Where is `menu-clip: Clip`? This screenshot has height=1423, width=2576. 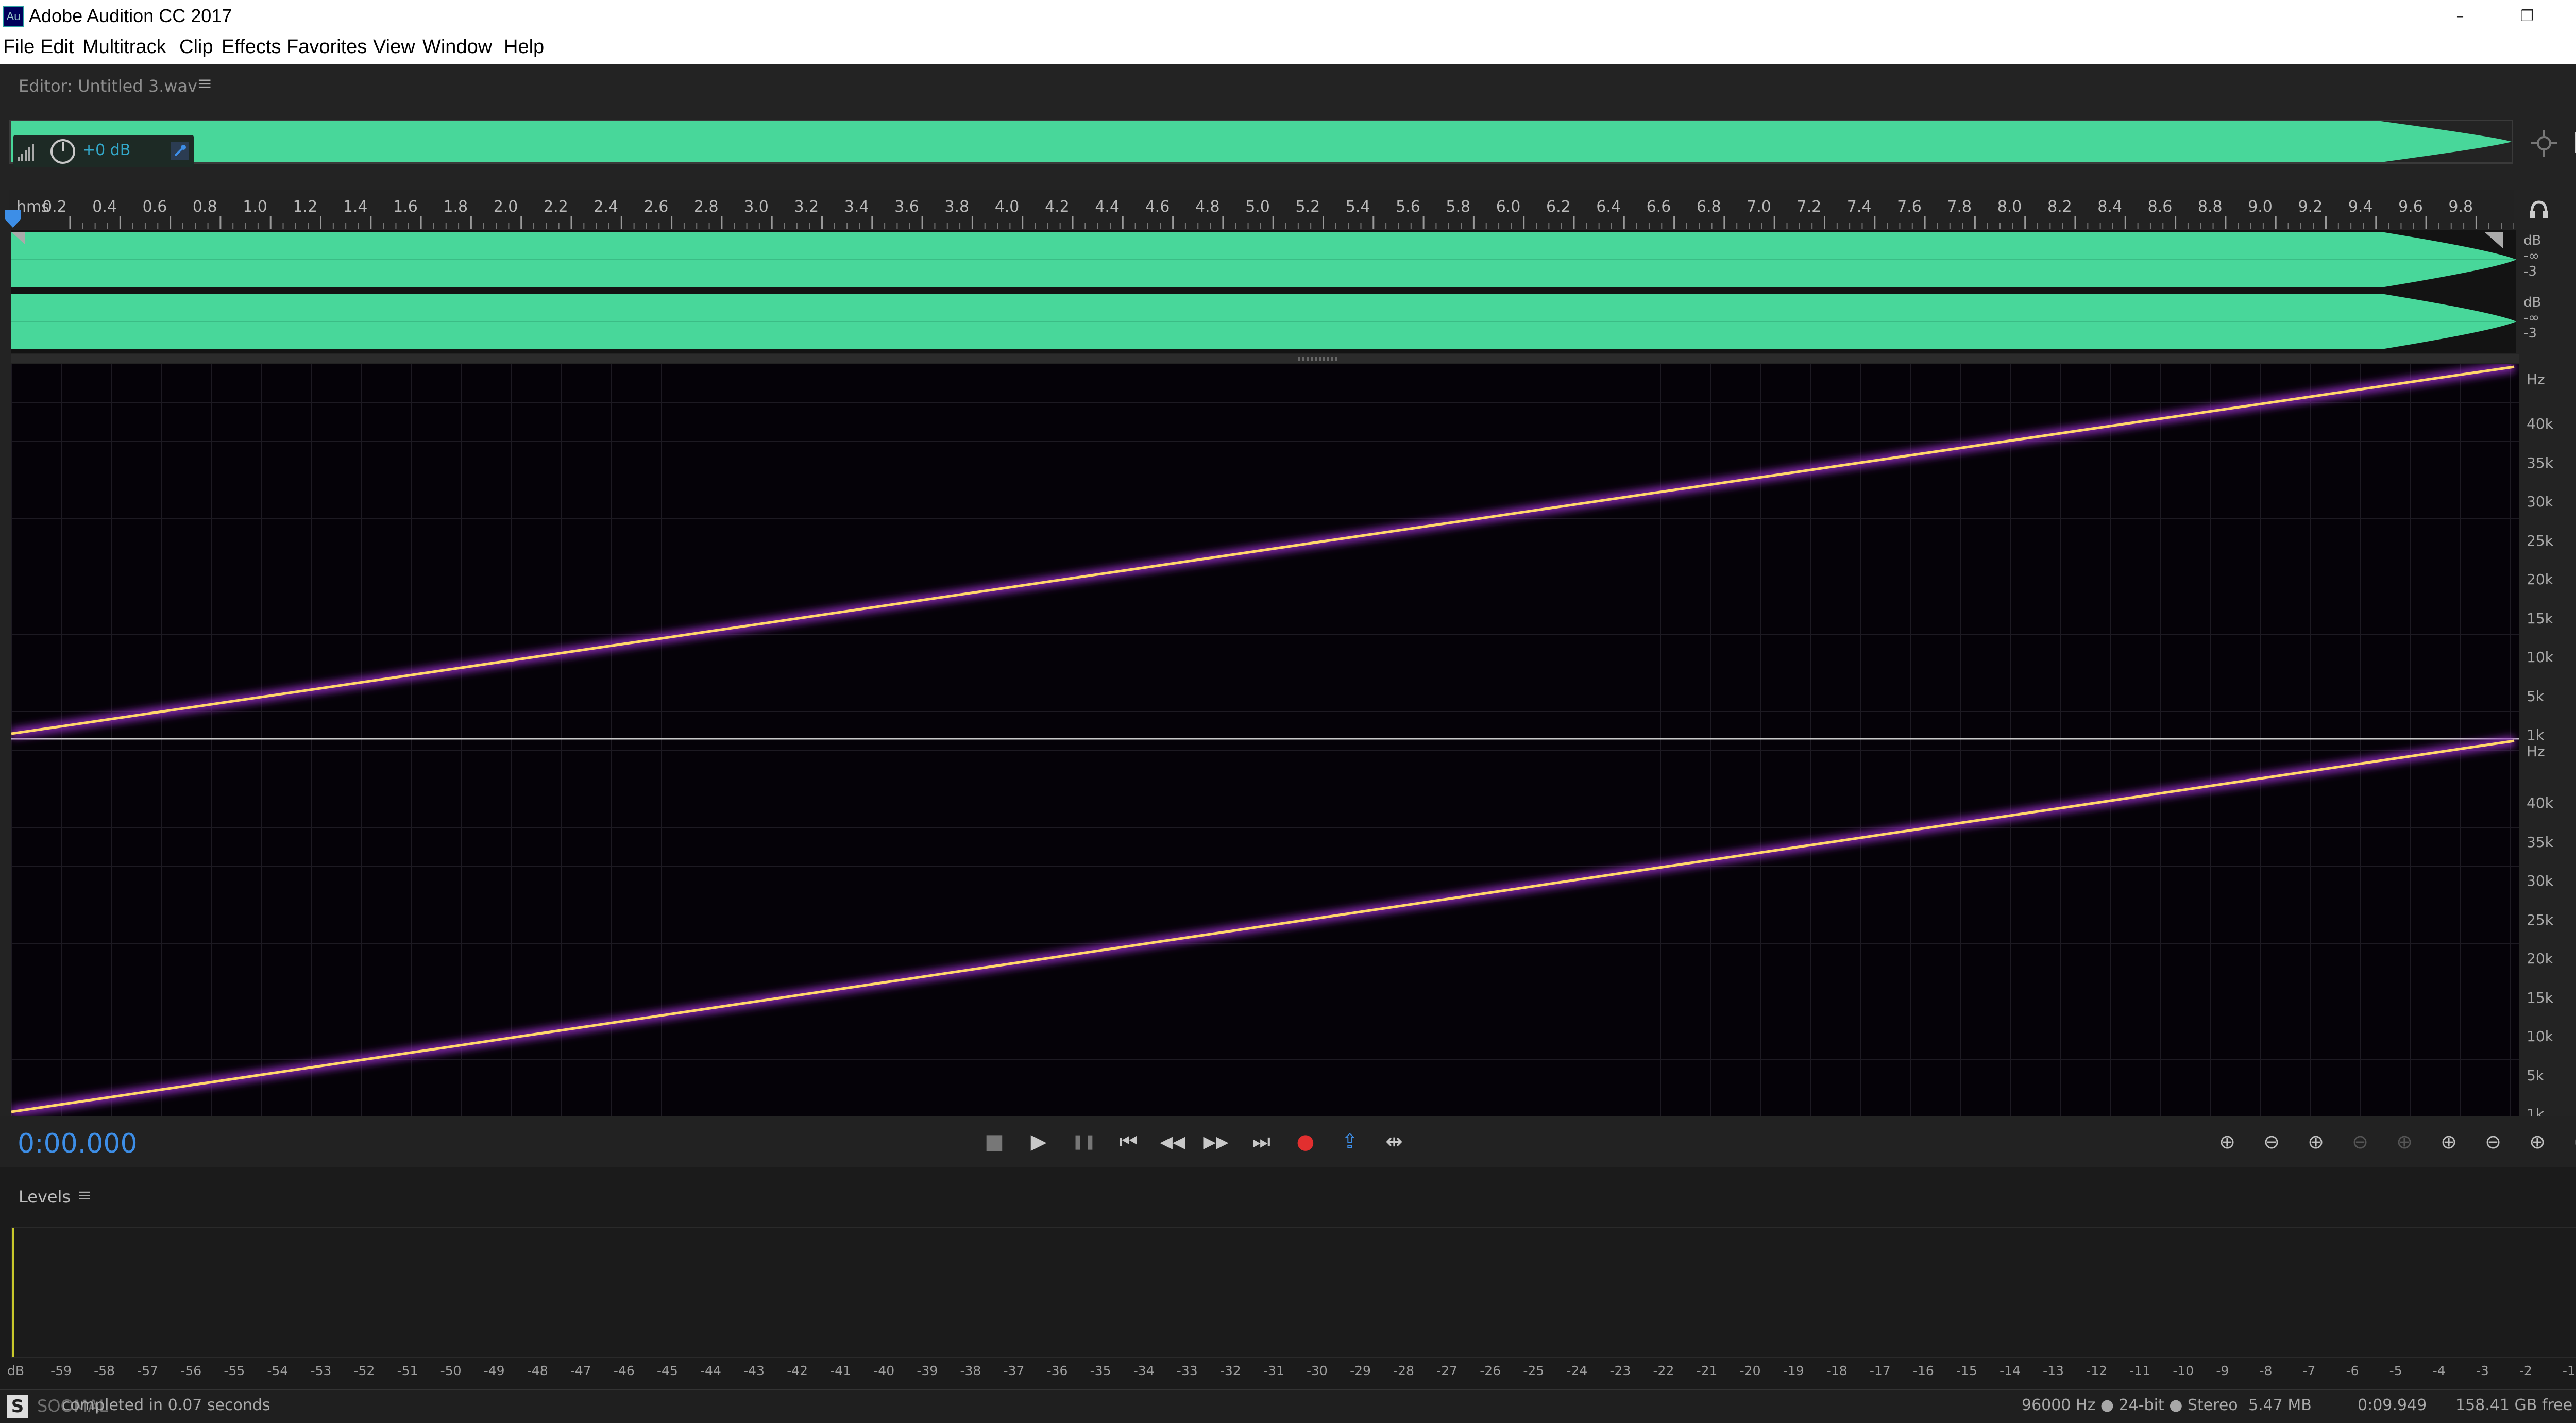
menu-clip: Clip is located at coordinates (196, 47).